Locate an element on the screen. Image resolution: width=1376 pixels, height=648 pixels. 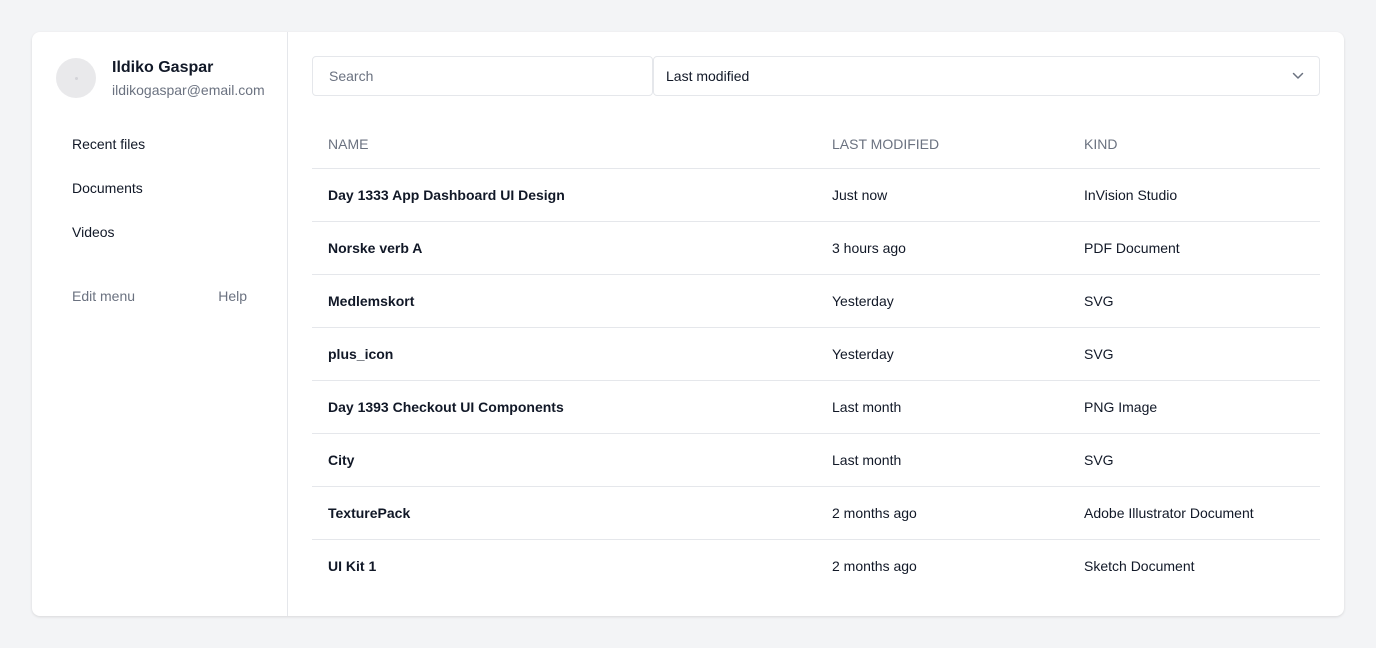
sort-select: Last modified is located at coordinates (986, 76).